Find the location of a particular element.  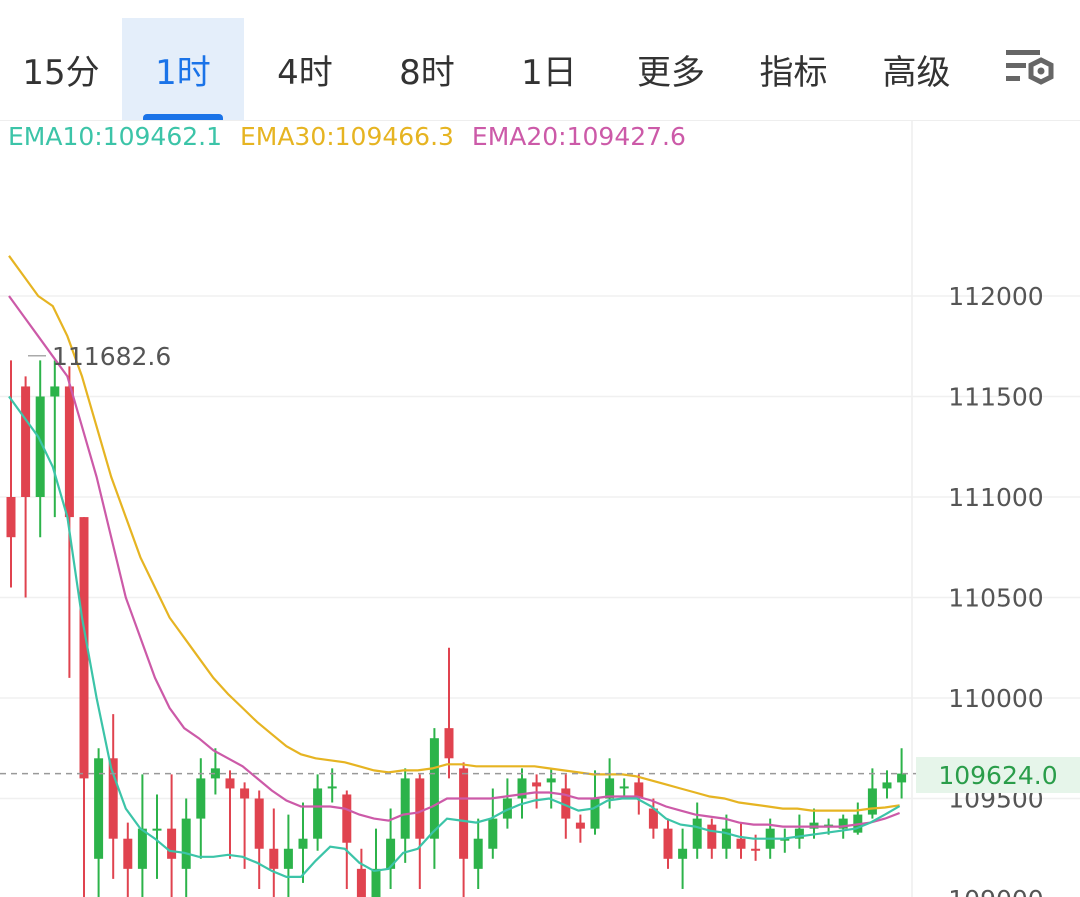

tab-label: 指标 is located at coordinates (793, 72).